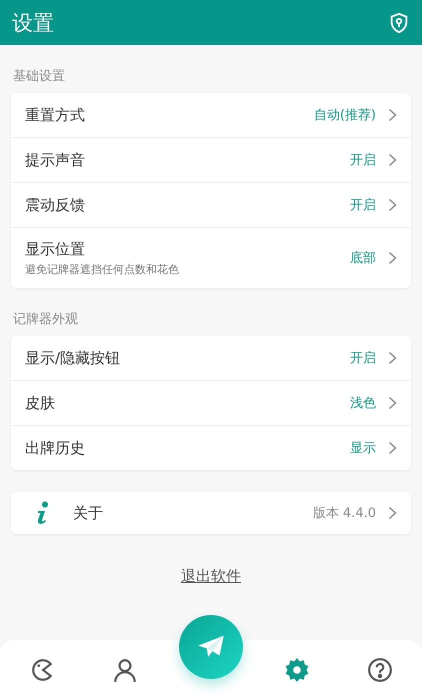  Describe the element at coordinates (45, 320) in the screenshot. I see `section-label: 记牌器外观` at that location.